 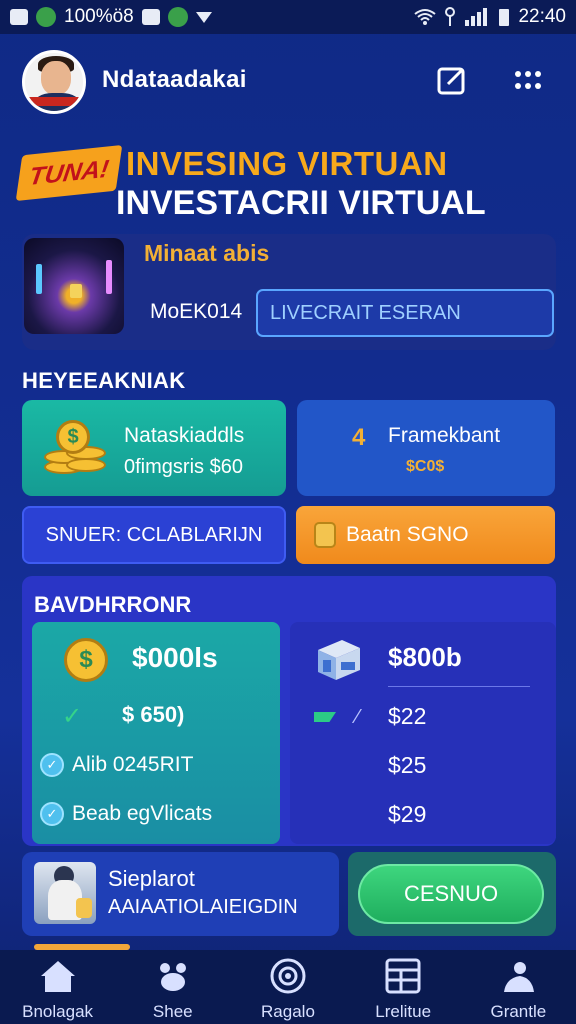 I want to click on balance-right-value: $25, so click(x=407, y=765).